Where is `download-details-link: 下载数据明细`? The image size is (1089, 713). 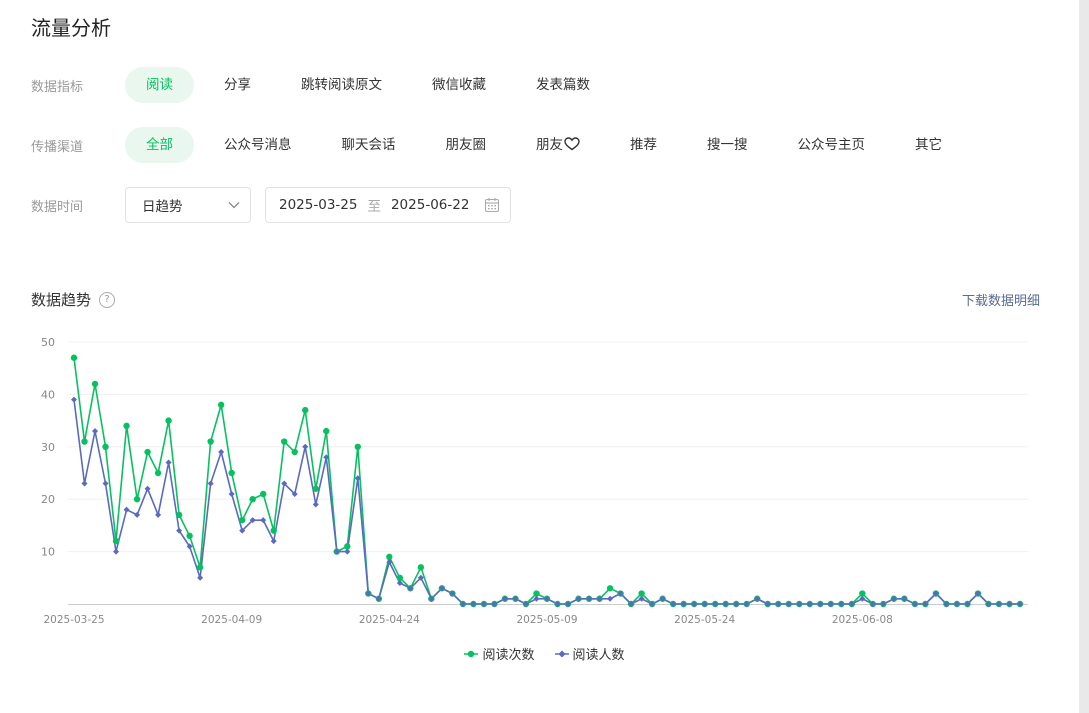
download-details-link: 下载数据明细 is located at coordinates (1001, 299).